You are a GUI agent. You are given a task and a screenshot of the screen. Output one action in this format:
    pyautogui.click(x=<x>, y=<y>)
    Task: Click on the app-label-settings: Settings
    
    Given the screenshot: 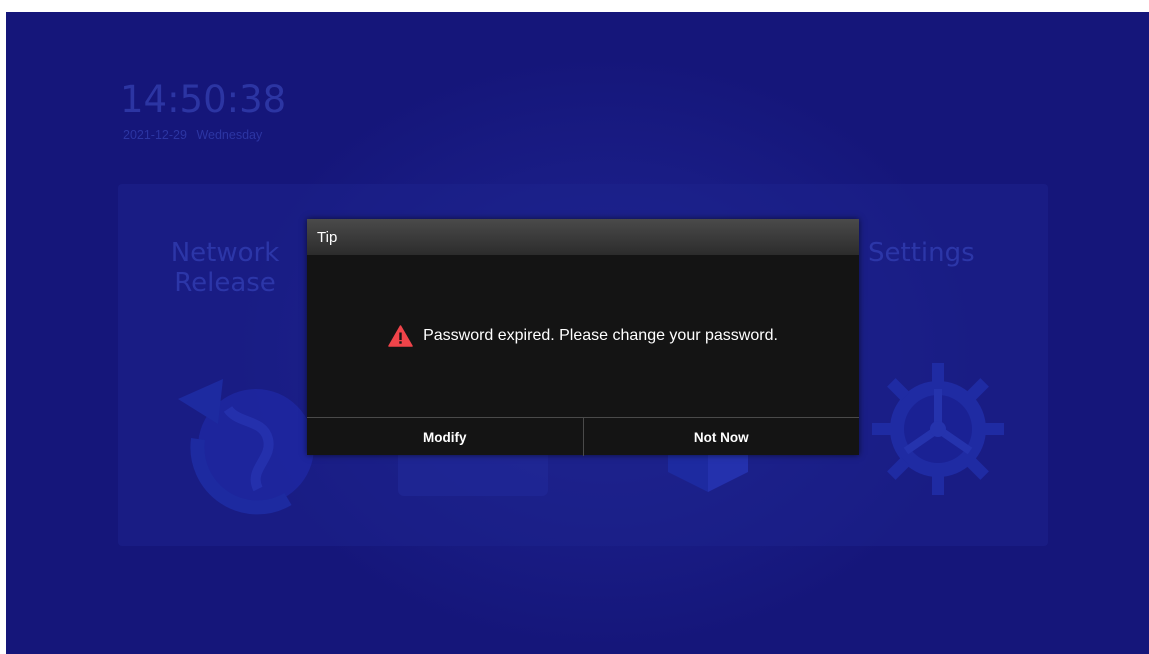 What is the action you would take?
    pyautogui.click(x=921, y=253)
    